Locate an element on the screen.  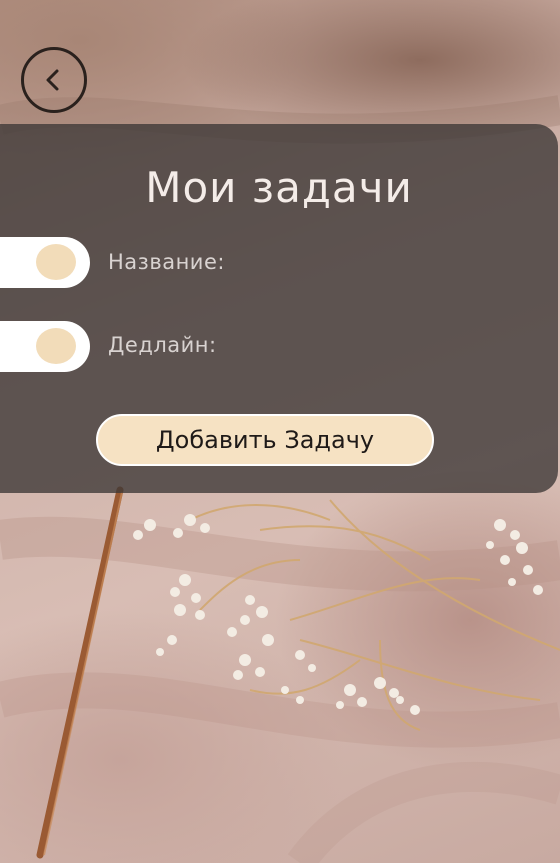
title-field-label: Название: is located at coordinates (166, 262).